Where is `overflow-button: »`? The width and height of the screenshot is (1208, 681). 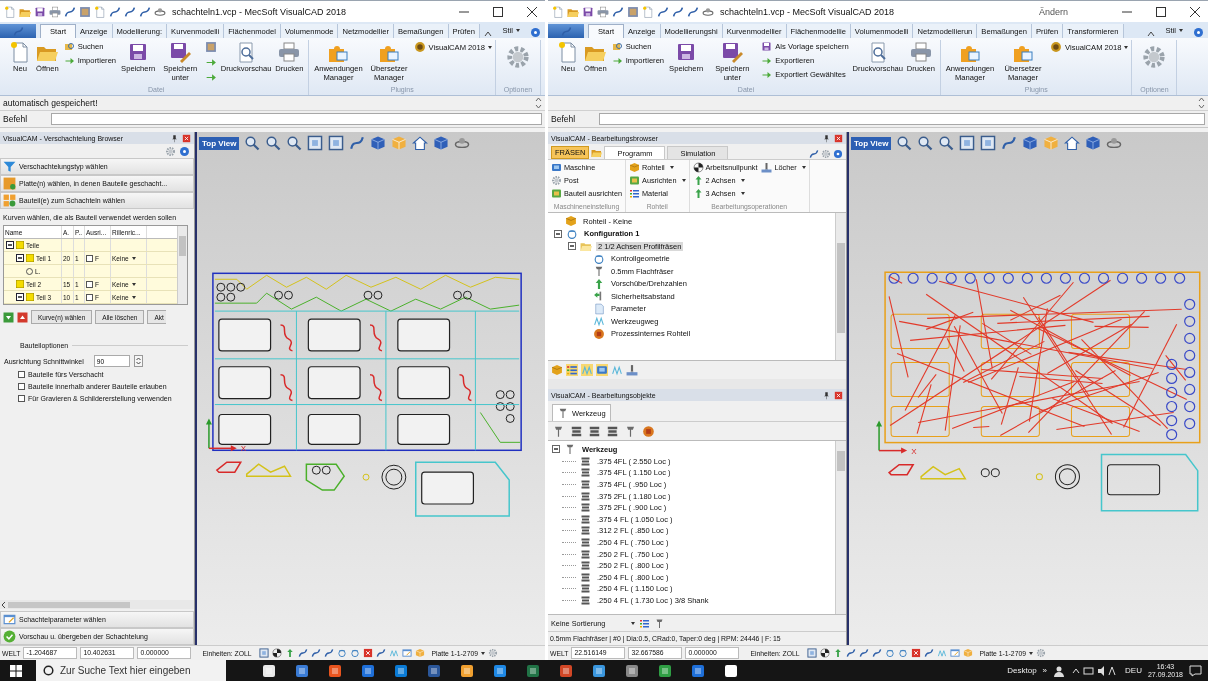
overflow-button: » is located at coordinates (1045, 670).